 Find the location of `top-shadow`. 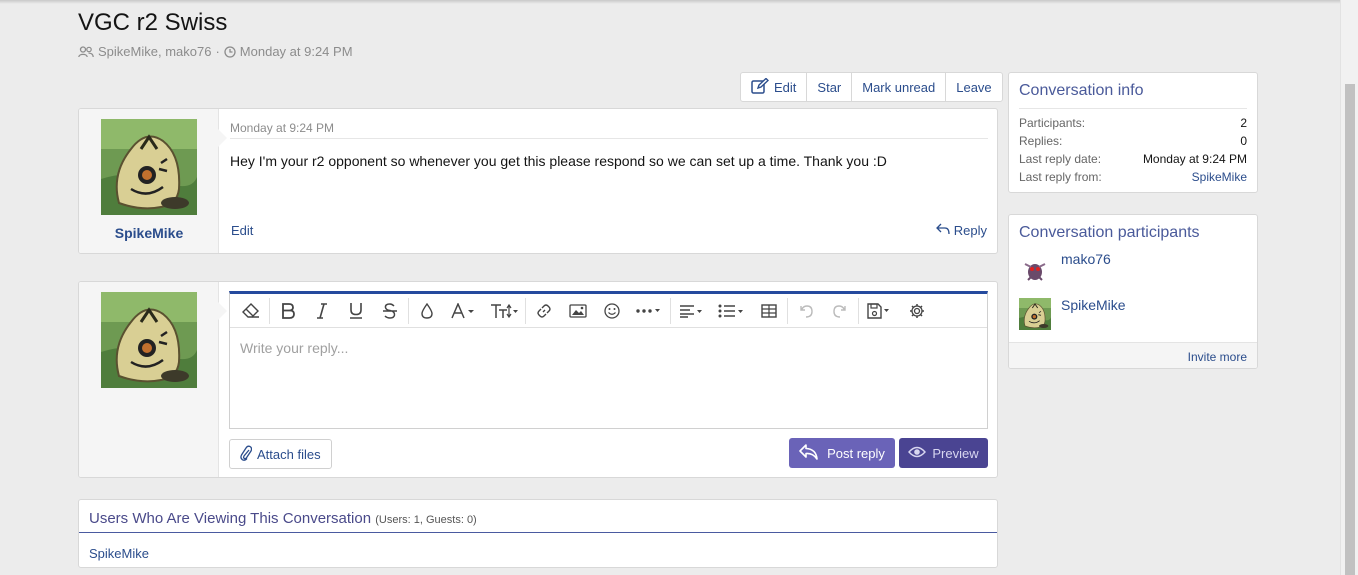

top-shadow is located at coordinates (670, 2).